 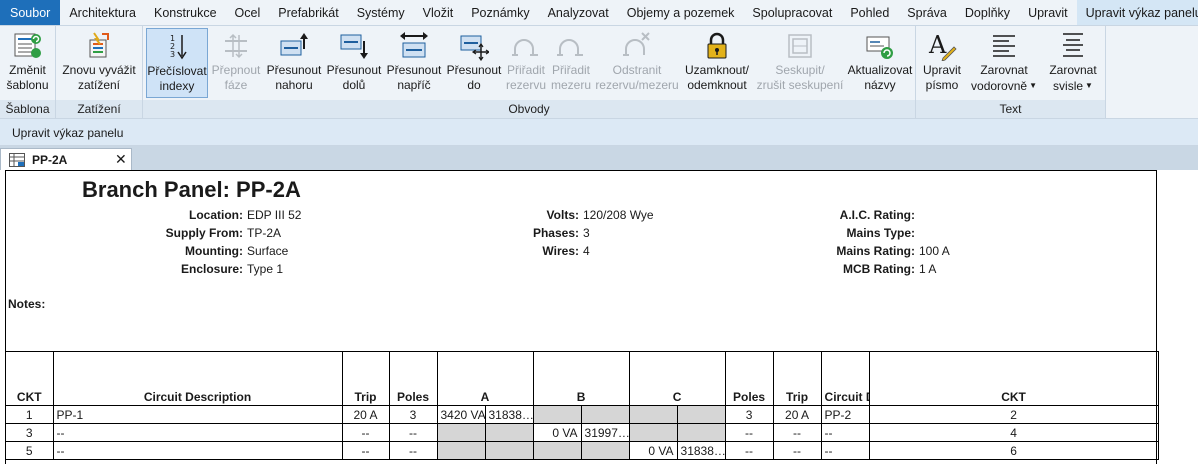 I want to click on remove-spare-space-button: Odstranit rezervu/mezeru, so click(x=637, y=63).